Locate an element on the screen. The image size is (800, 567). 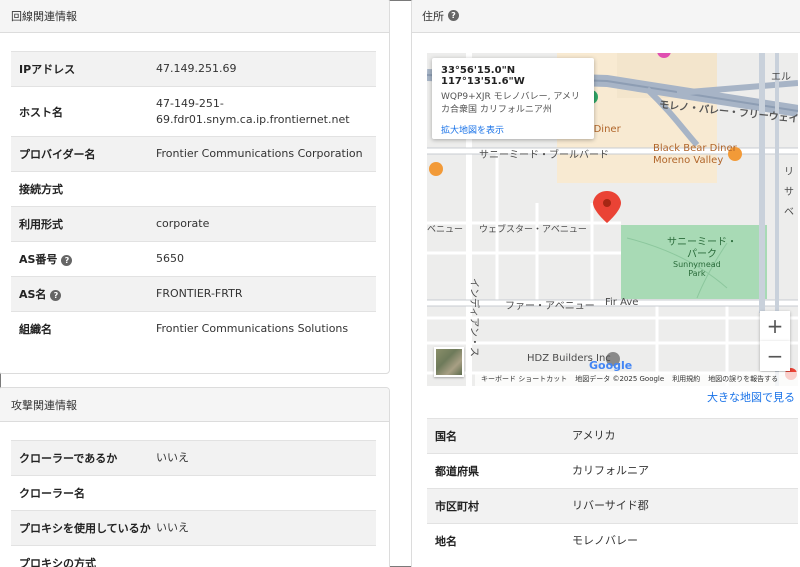
table-row: 利用形式 corporate is located at coordinates (193, 224).